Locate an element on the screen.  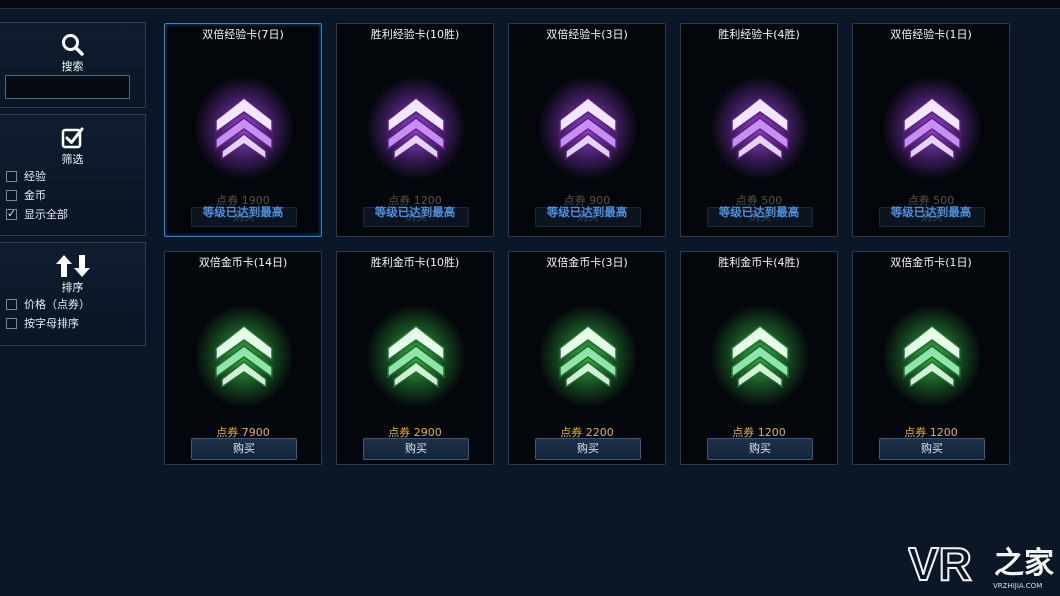
gold-boost-card: 双倍金币卡(3日) 点券 2200 购买 is located at coordinates (587, 358).